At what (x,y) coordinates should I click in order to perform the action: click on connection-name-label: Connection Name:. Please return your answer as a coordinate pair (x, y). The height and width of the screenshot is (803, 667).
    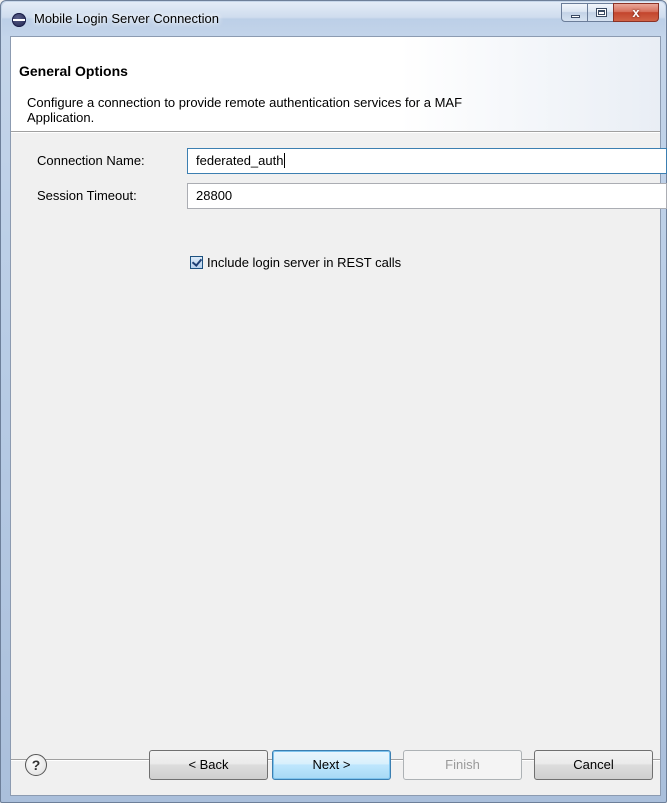
    Looking at the image, I should click on (91, 160).